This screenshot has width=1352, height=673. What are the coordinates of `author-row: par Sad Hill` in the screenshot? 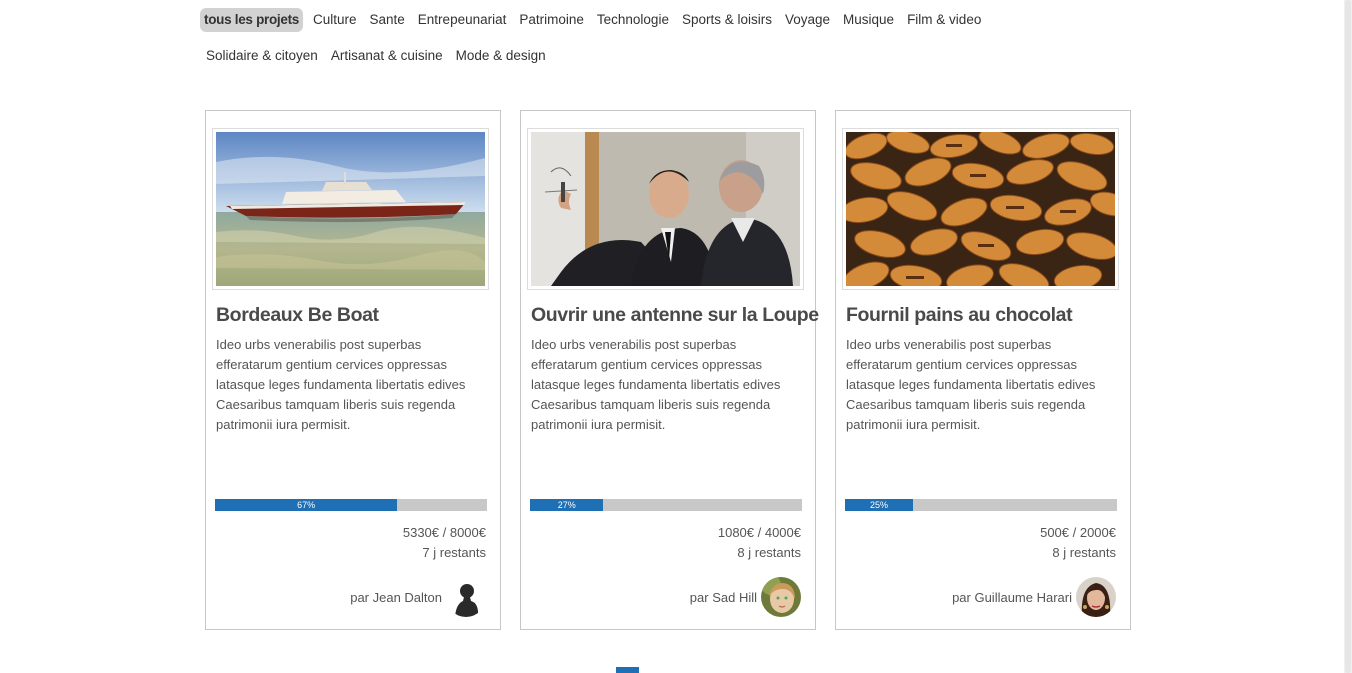 It's located at (745, 597).